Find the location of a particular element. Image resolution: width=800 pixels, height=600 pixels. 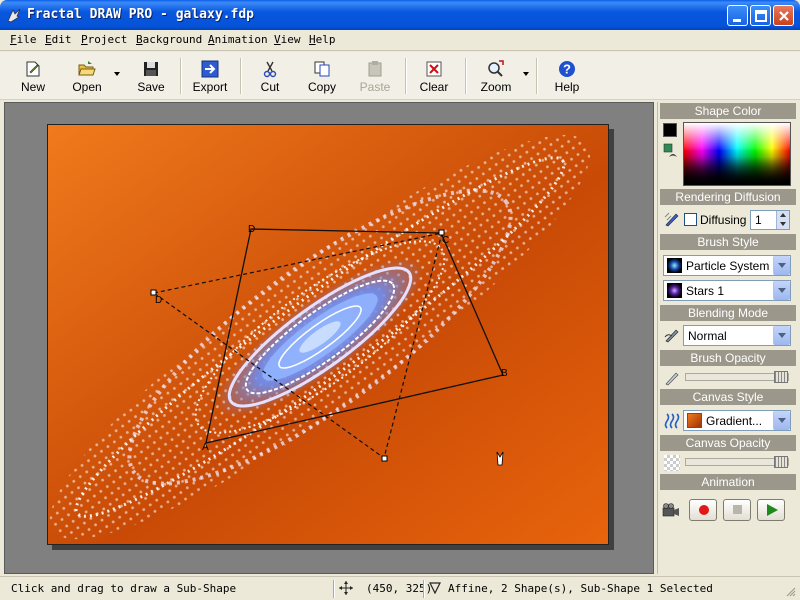

brush-preset-select: Stars 1 is located at coordinates (727, 290).